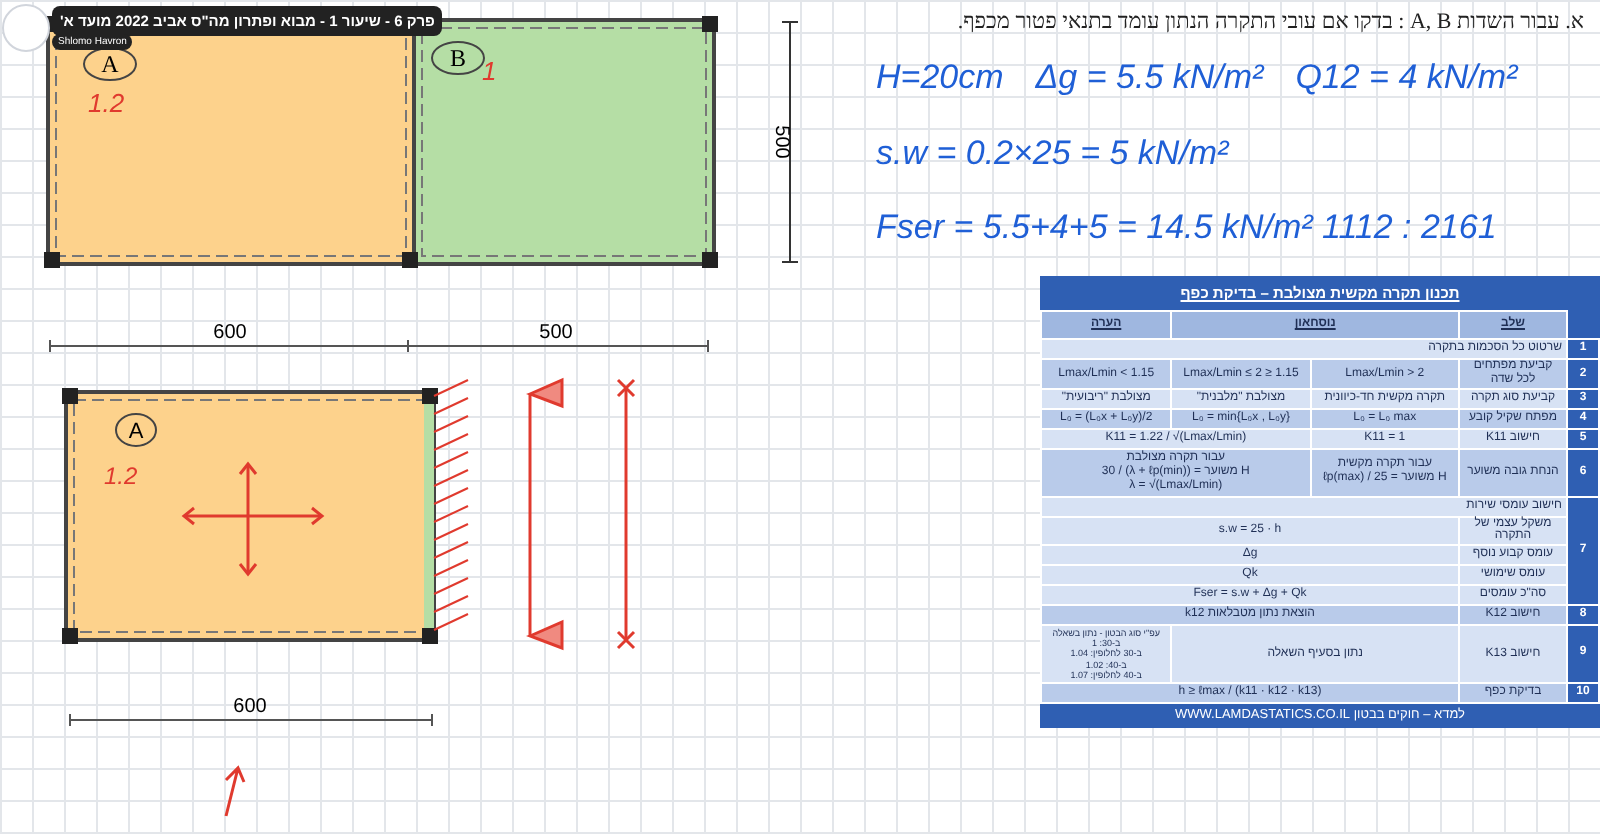  Describe the element at coordinates (1270, 23) in the screenshot. I see `question-text: א. עבור השדות A, B : בדקו אם עובי התקרה הנתון עומד בתנאי פטור מכפף.` at that location.